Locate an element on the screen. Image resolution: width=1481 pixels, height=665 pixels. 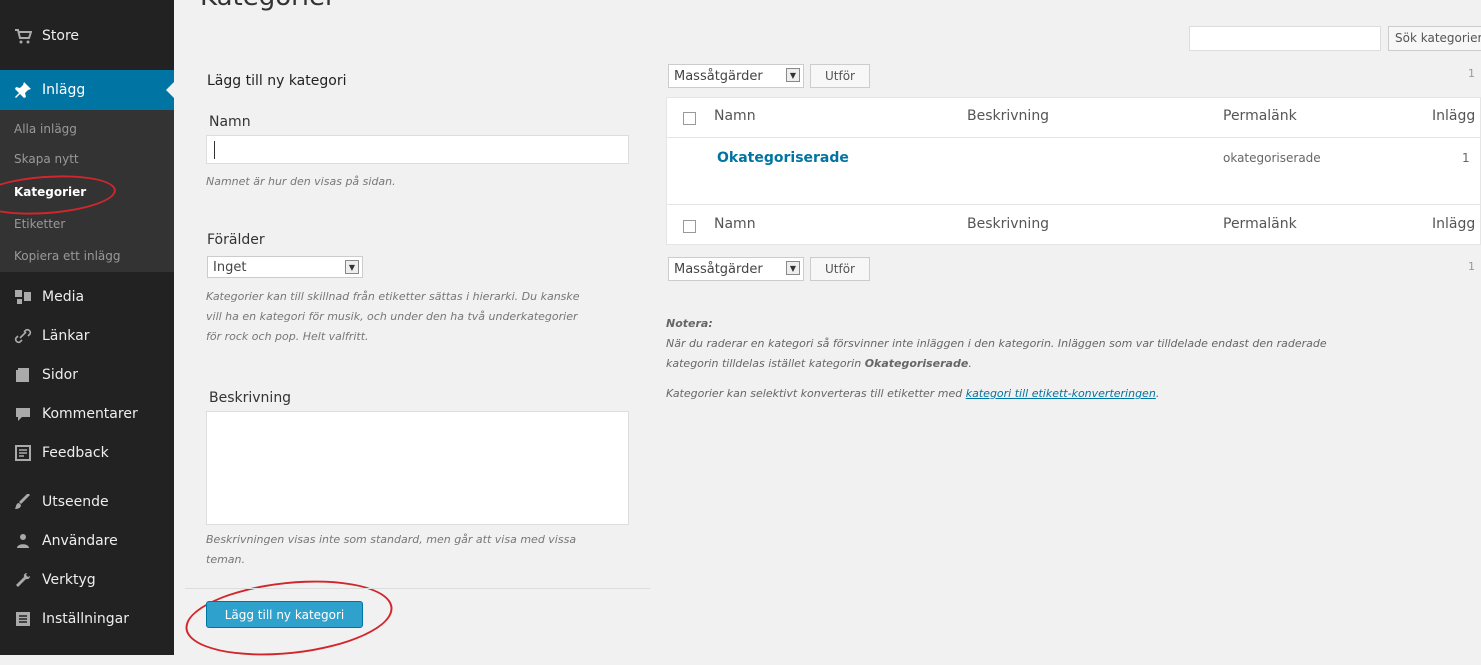
menu-label: Användare is located at coordinates (80, 541).